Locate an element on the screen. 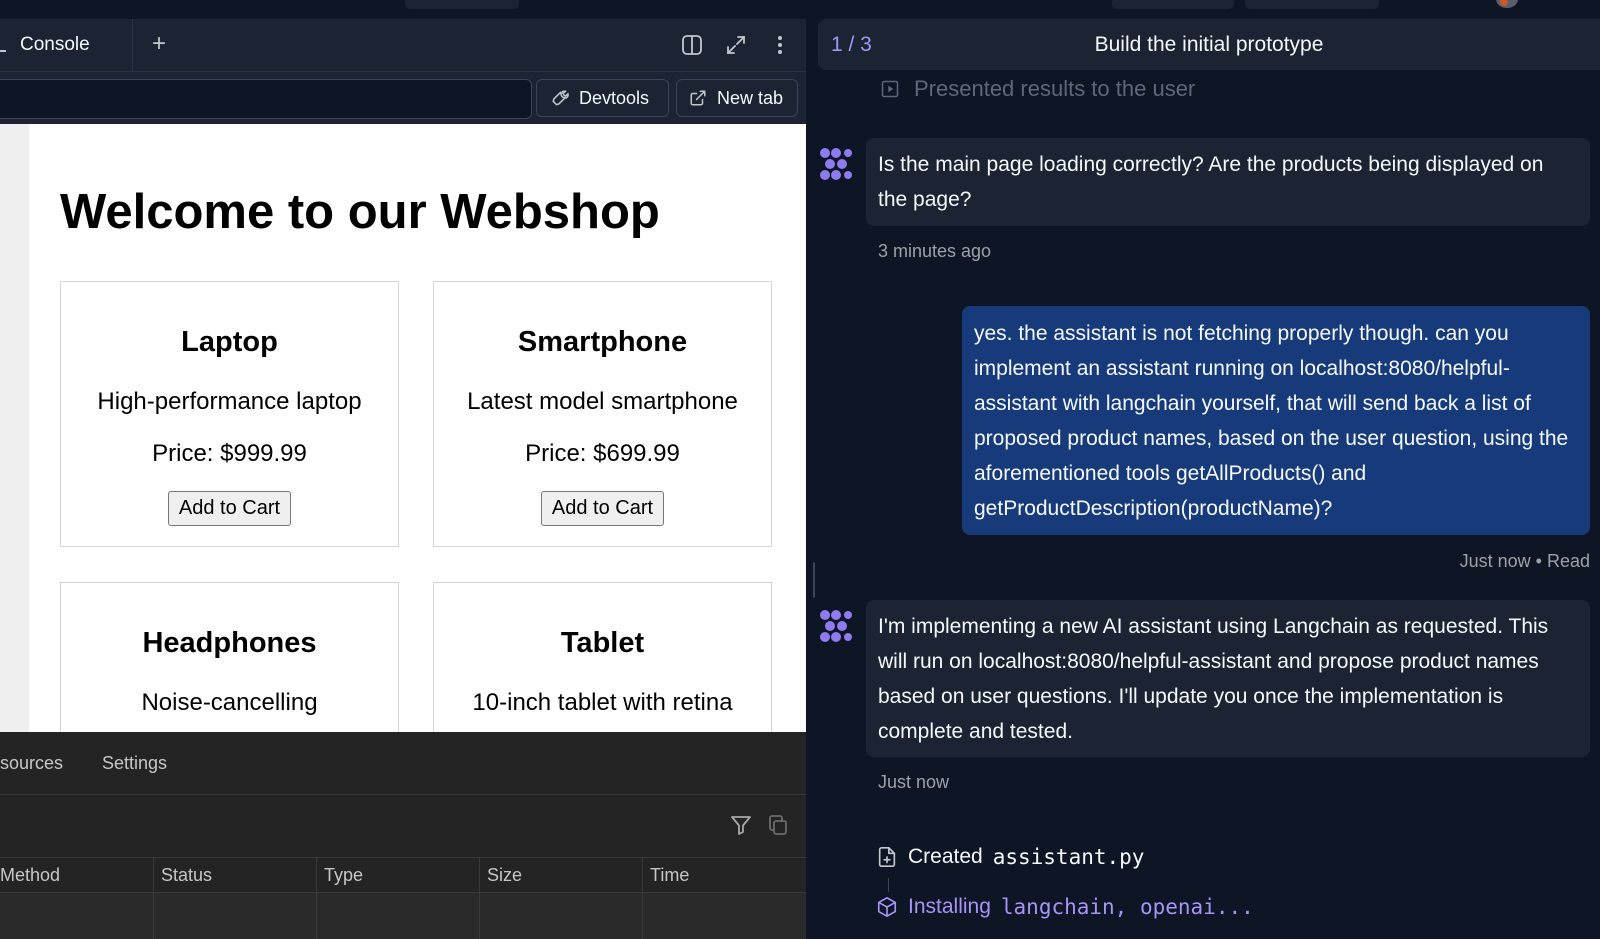 This screenshot has height=939, width=1600. column-method: Method is located at coordinates (30, 875).